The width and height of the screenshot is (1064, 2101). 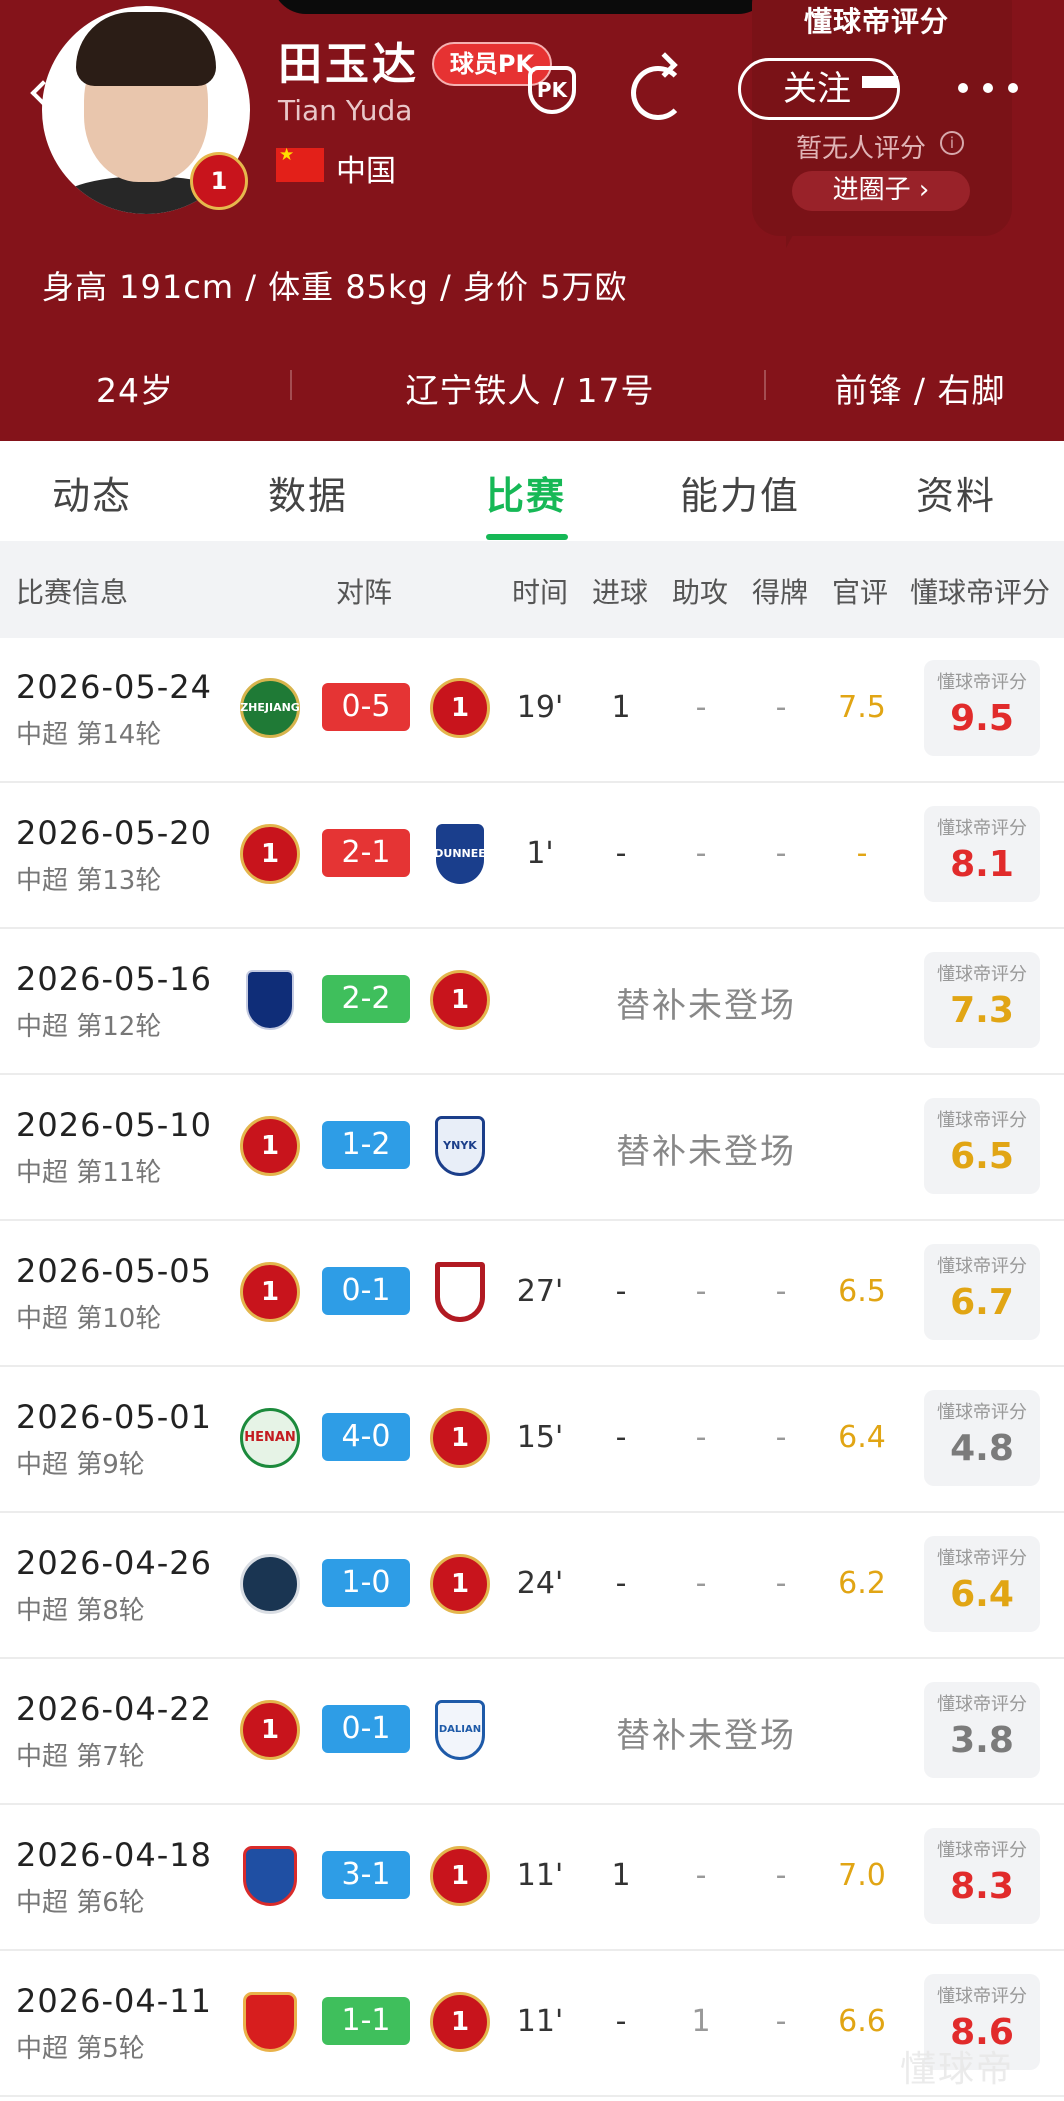 I want to click on tab-data: 数据, so click(x=308, y=492).